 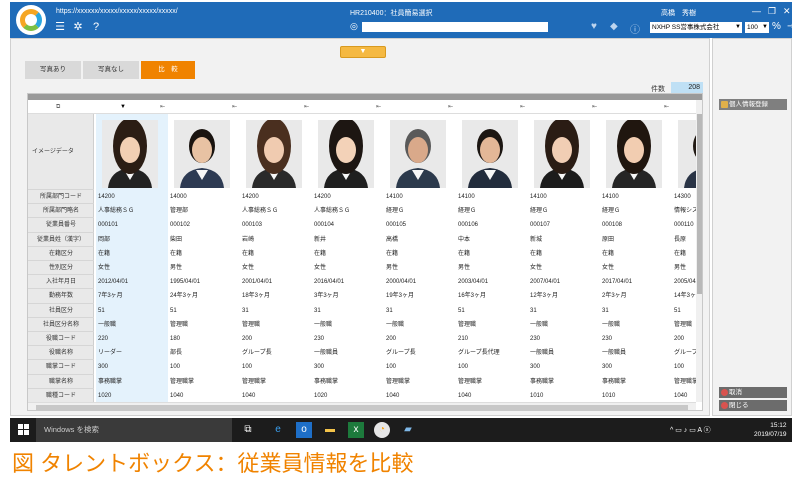 I want to click on row-label: 勤務年数, so click(x=61, y=296).